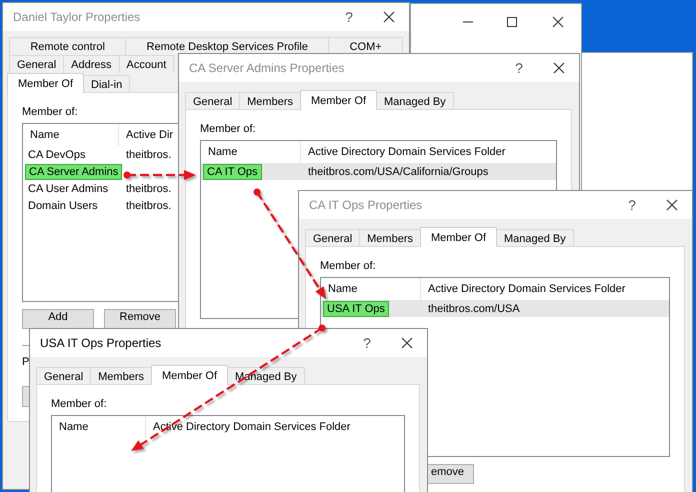 The width and height of the screenshot is (696, 492). Describe the element at coordinates (74, 171) in the screenshot. I see `table-cell: CA Server Admins` at that location.